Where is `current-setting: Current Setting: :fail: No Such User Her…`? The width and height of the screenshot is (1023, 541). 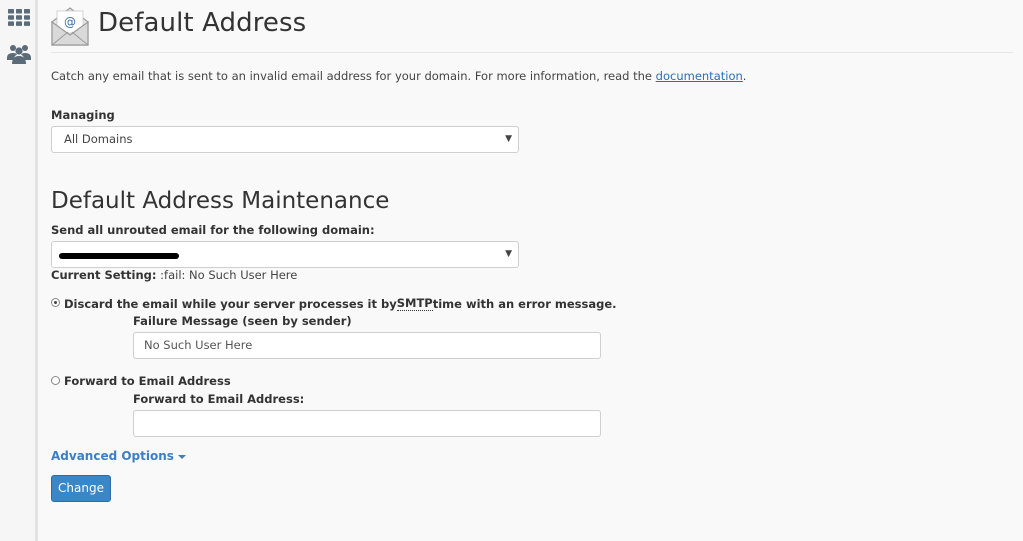 current-setting: Current Setting: :fail: No Such User Her… is located at coordinates (174, 275).